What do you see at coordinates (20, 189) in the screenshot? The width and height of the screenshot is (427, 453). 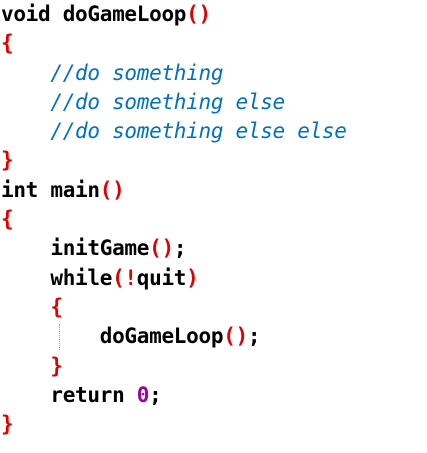 I see `keyword-token: int` at bounding box center [20, 189].